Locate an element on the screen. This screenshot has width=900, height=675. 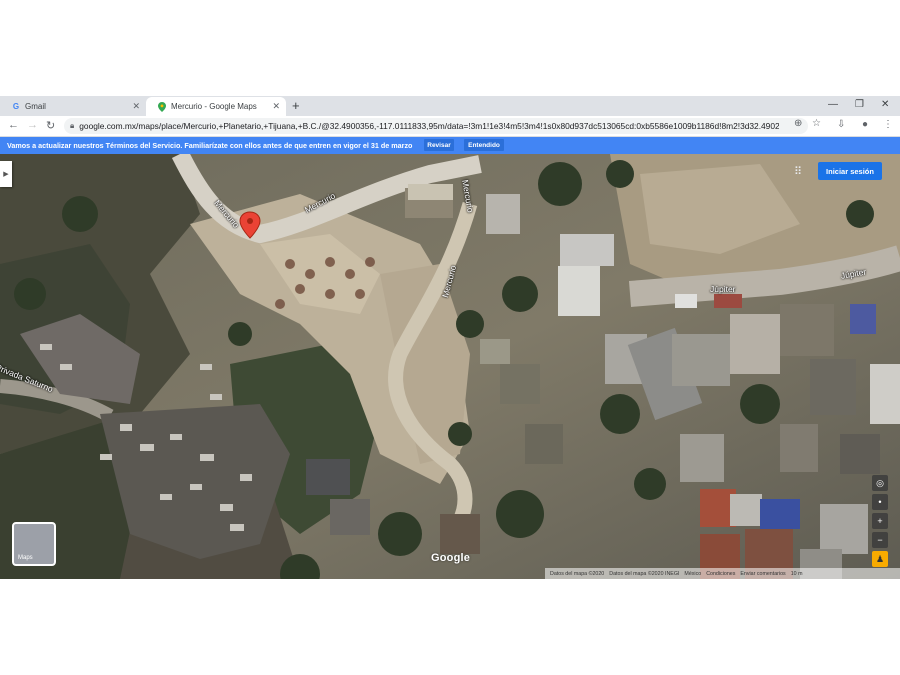
zoom-in-button: + is located at coordinates (880, 521).